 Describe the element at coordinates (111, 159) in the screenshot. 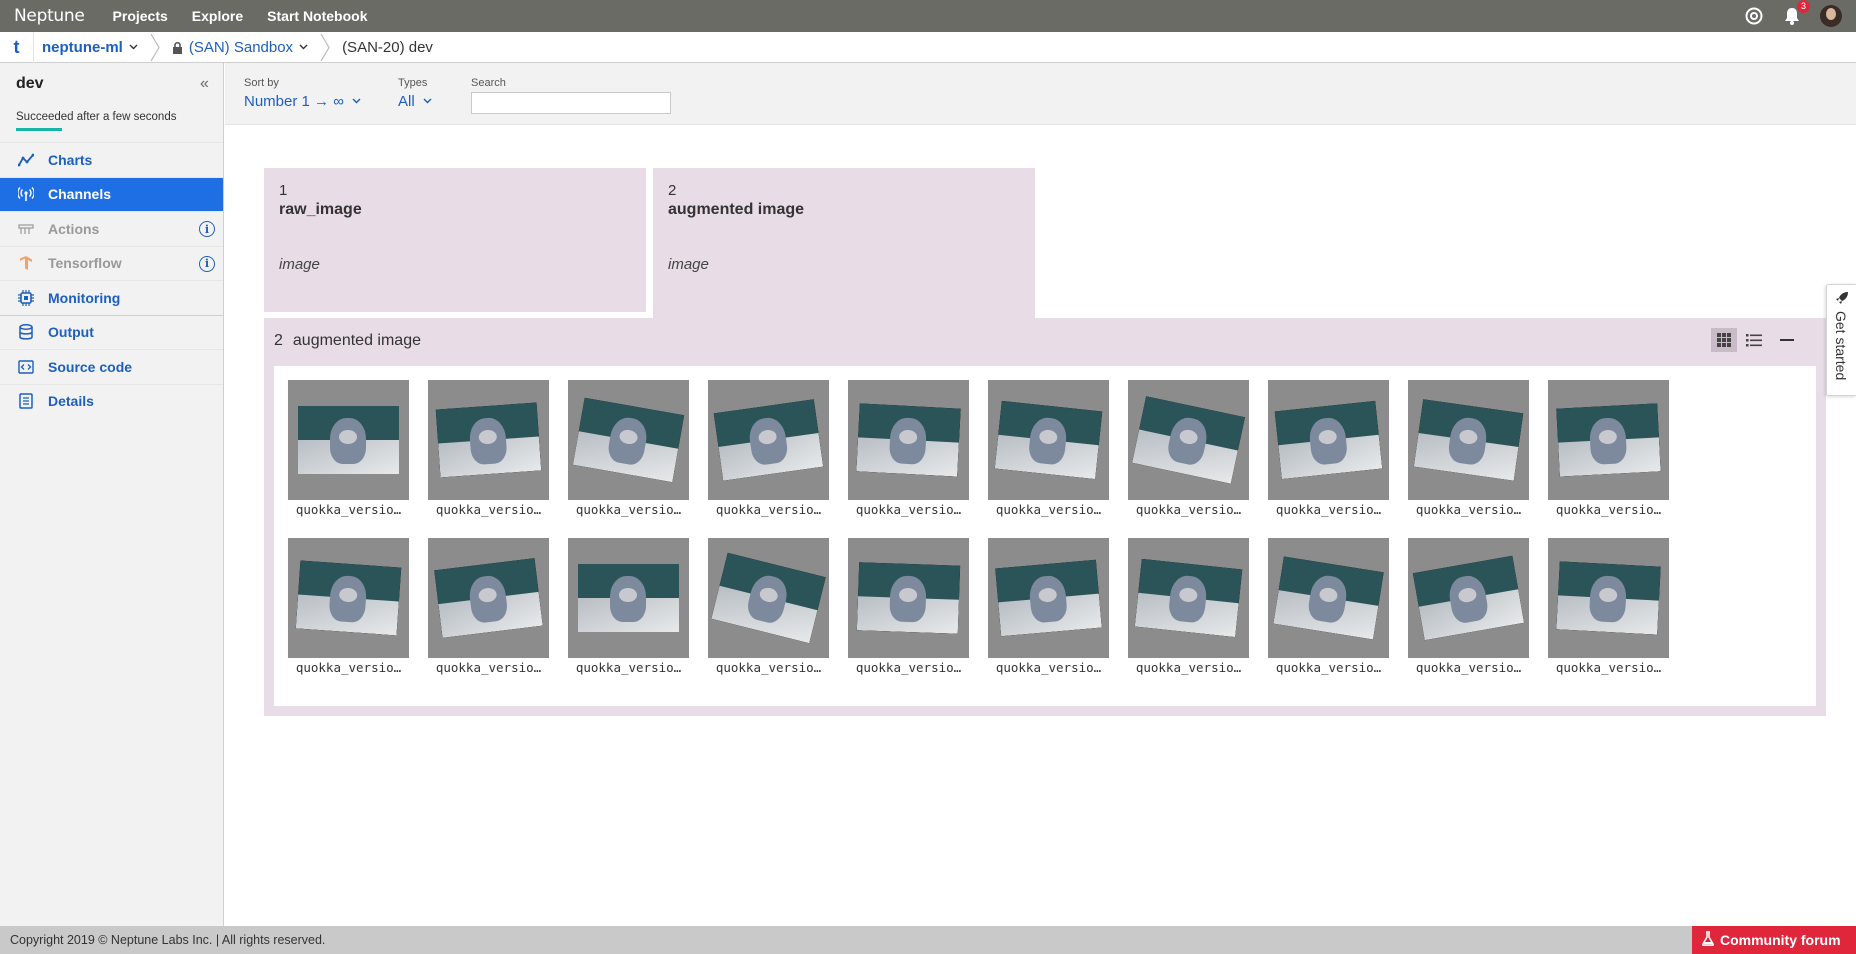

I see `sidebar-item-charts: Charts` at that location.